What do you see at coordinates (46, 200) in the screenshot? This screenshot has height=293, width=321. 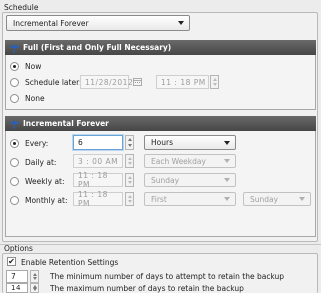 I see `radio-monthly-label: Monthly at:` at bounding box center [46, 200].